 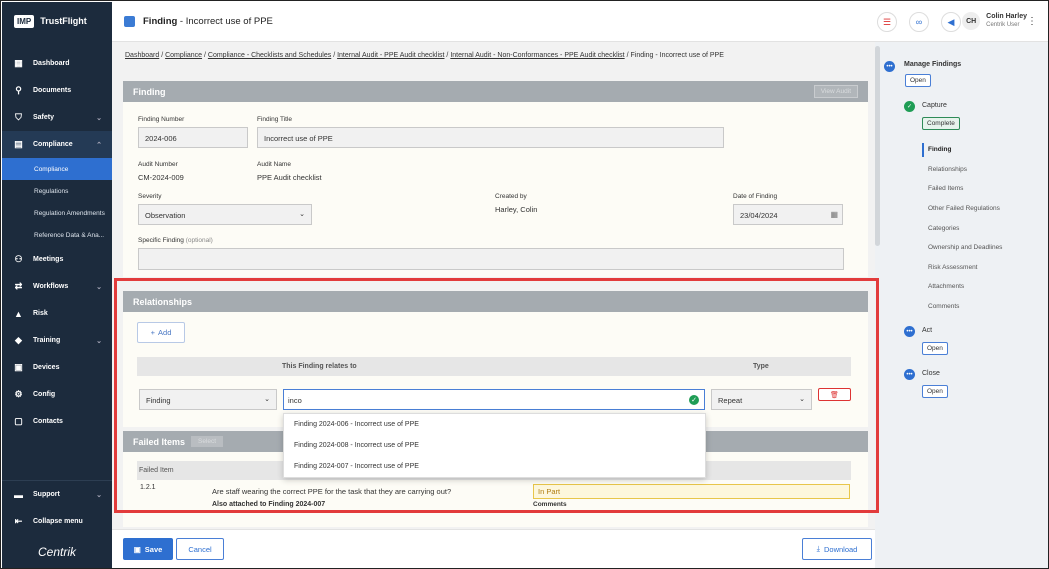 I want to click on breadcrumb-checklists: Compliance - Checklists and Schedules, so click(x=269, y=55).